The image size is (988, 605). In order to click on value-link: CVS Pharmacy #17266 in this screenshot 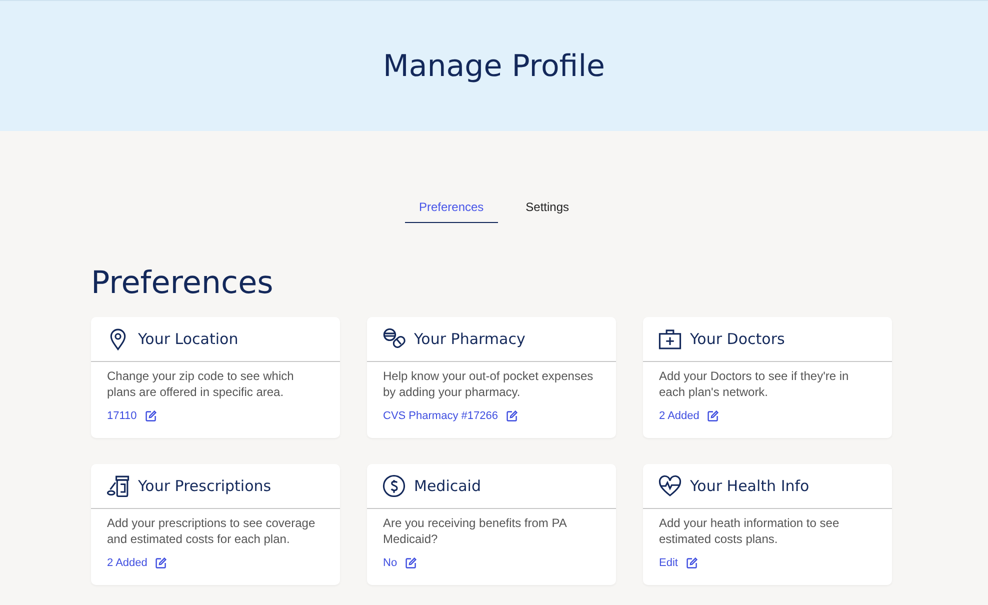, I will do `click(440, 416)`.